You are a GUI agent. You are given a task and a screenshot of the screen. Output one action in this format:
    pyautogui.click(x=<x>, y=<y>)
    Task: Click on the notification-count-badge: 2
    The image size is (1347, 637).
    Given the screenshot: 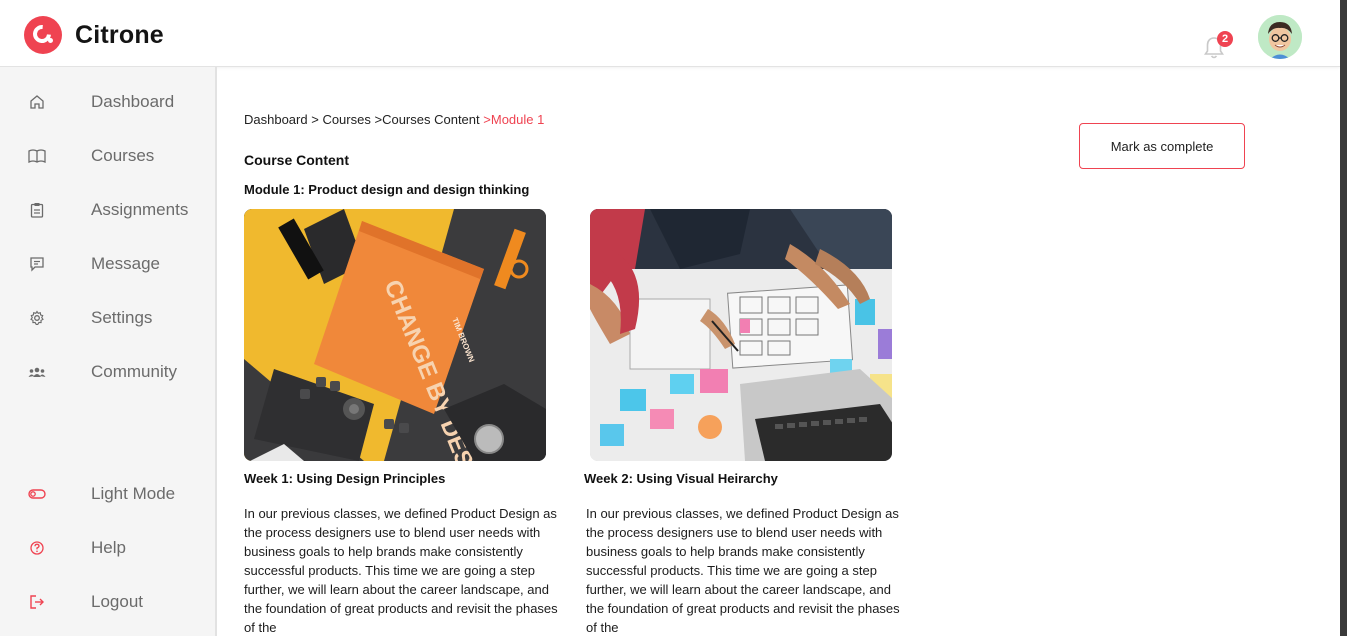 What is the action you would take?
    pyautogui.click(x=1225, y=39)
    